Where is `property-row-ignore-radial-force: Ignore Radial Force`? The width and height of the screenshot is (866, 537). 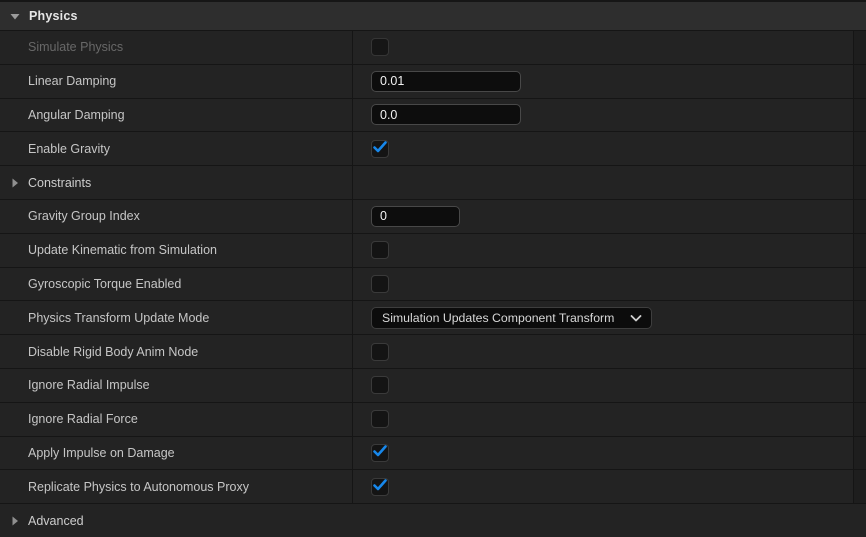
property-row-ignore-radial-force: Ignore Radial Force is located at coordinates (433, 418).